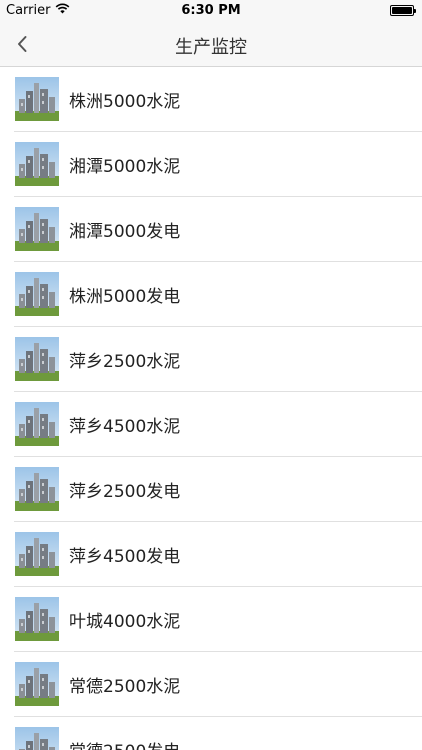 Image resolution: width=422 pixels, height=750 pixels. Describe the element at coordinates (125, 297) in the screenshot. I see `list-item-label: 株洲5000发电` at that location.